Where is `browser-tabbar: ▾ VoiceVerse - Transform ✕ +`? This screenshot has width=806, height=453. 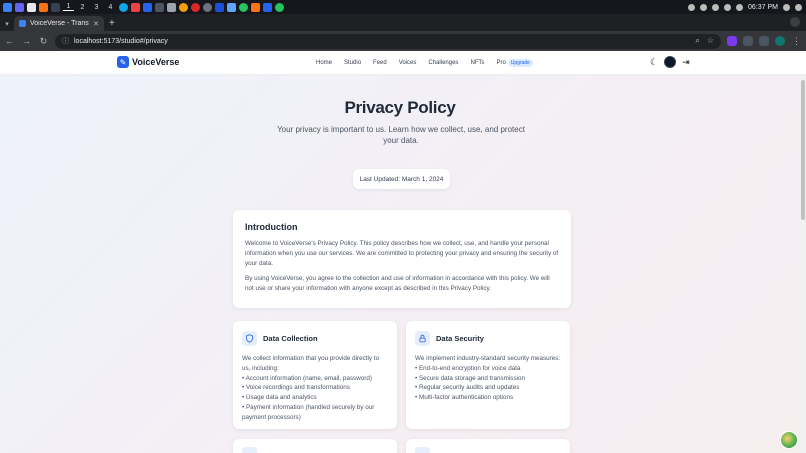
browser-tabbar: ▾ VoiceVerse - Transform ✕ + is located at coordinates (403, 22).